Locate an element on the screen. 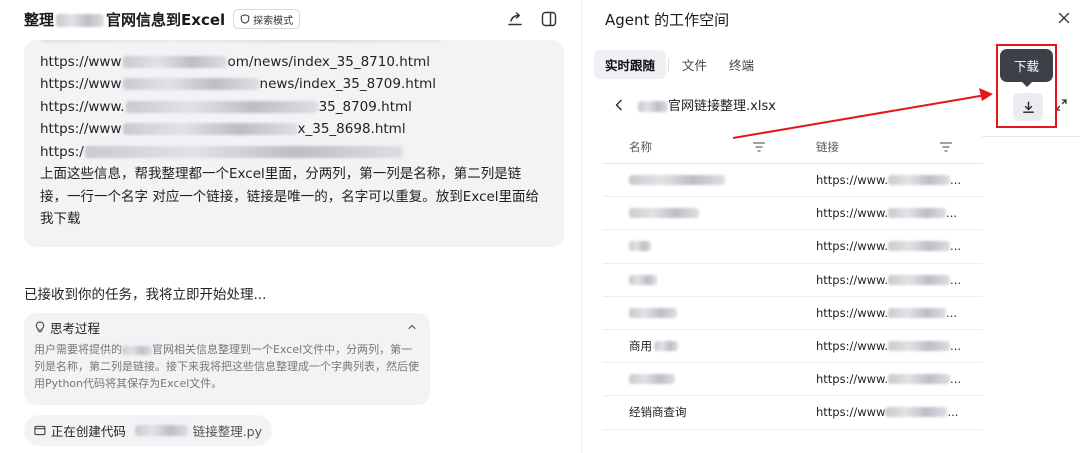 This screenshot has height=453, width=1080. file-breadcrumb: 官网链接整理.xlsx is located at coordinates (694, 104).